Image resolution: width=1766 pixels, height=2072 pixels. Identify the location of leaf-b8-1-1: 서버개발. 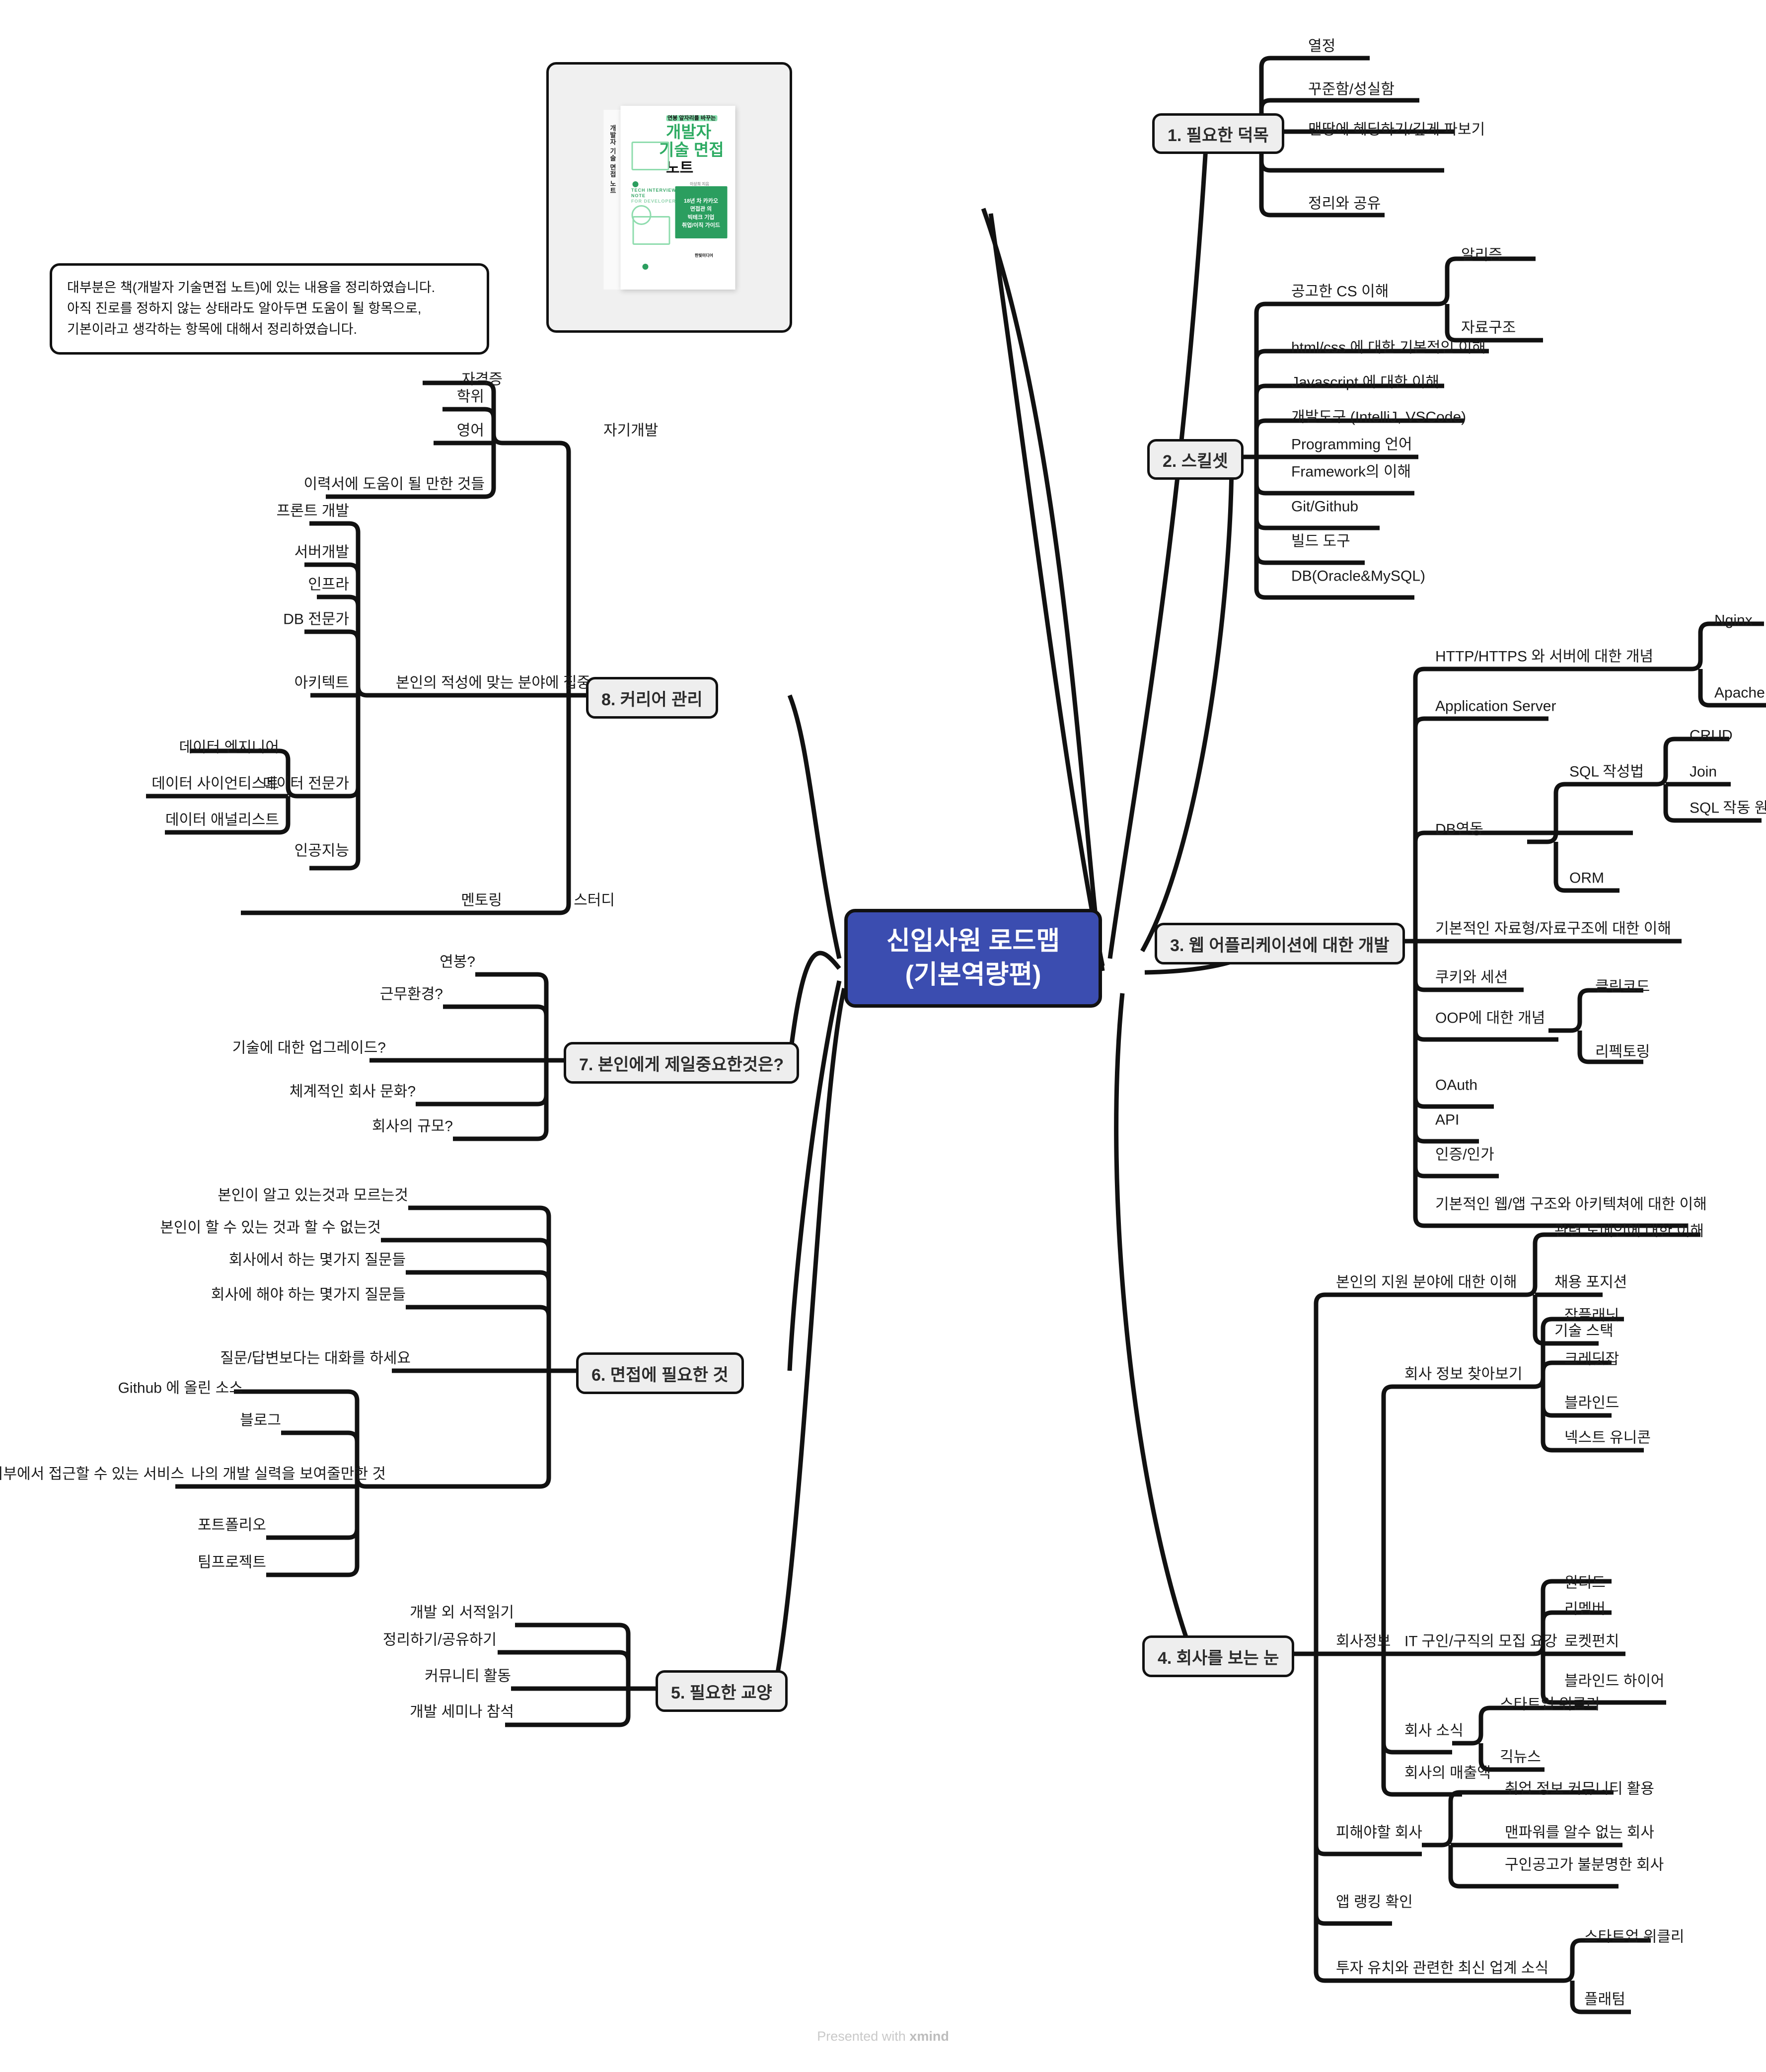
(321, 552).